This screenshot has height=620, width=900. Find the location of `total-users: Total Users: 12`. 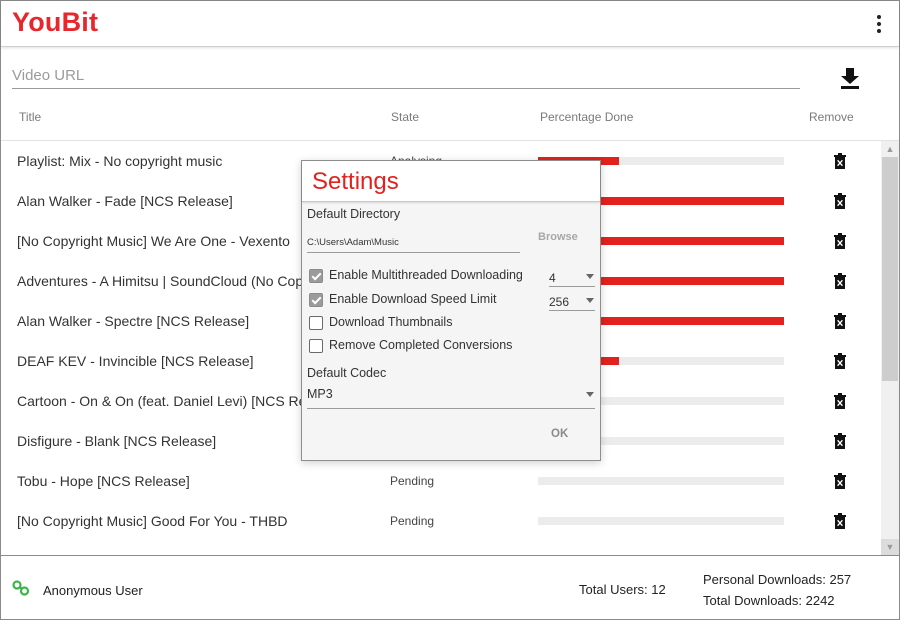

total-users: Total Users: 12 is located at coordinates (622, 589).